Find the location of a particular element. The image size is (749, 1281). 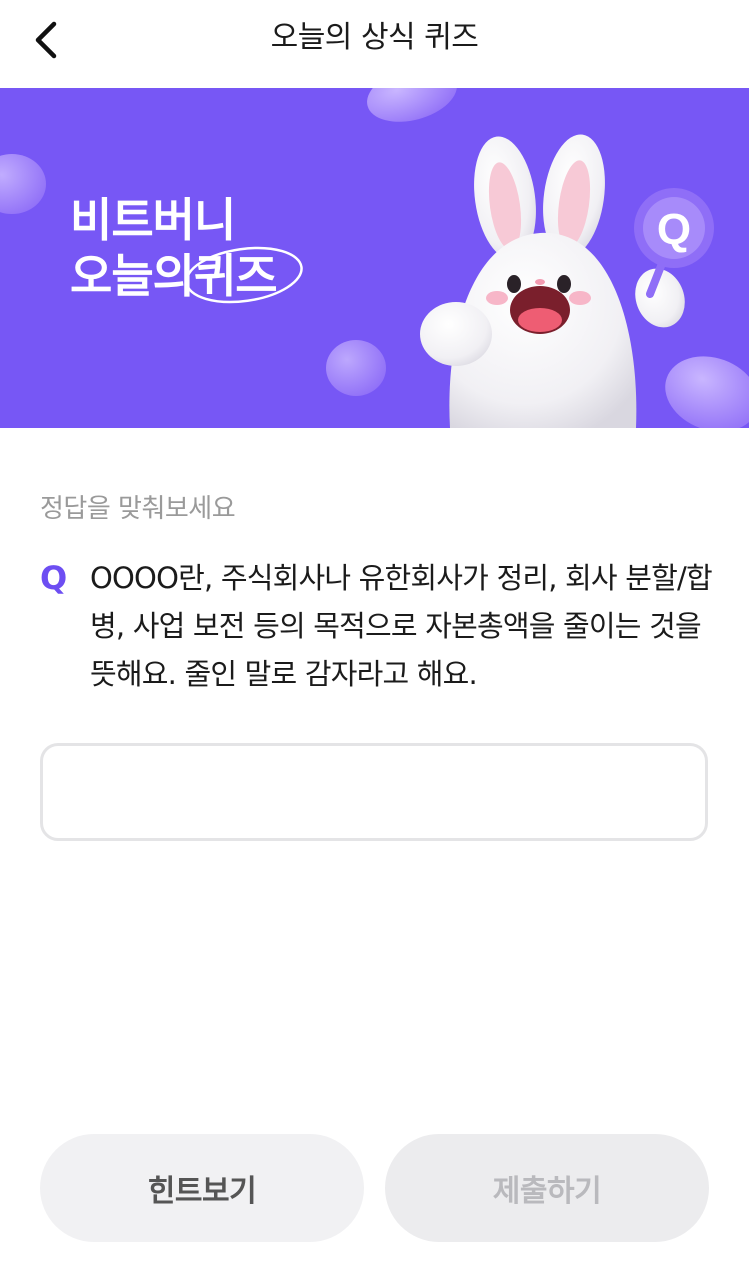

question-marker: Q is located at coordinates (54, 578).